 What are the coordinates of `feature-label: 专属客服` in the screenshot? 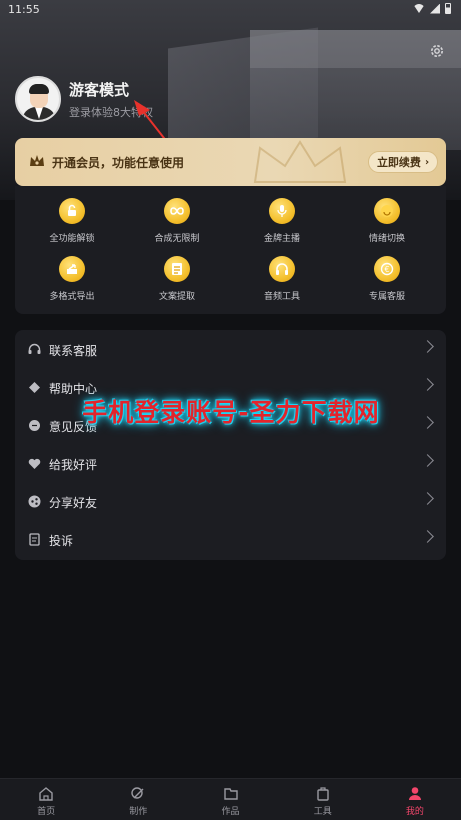 It's located at (386, 297).